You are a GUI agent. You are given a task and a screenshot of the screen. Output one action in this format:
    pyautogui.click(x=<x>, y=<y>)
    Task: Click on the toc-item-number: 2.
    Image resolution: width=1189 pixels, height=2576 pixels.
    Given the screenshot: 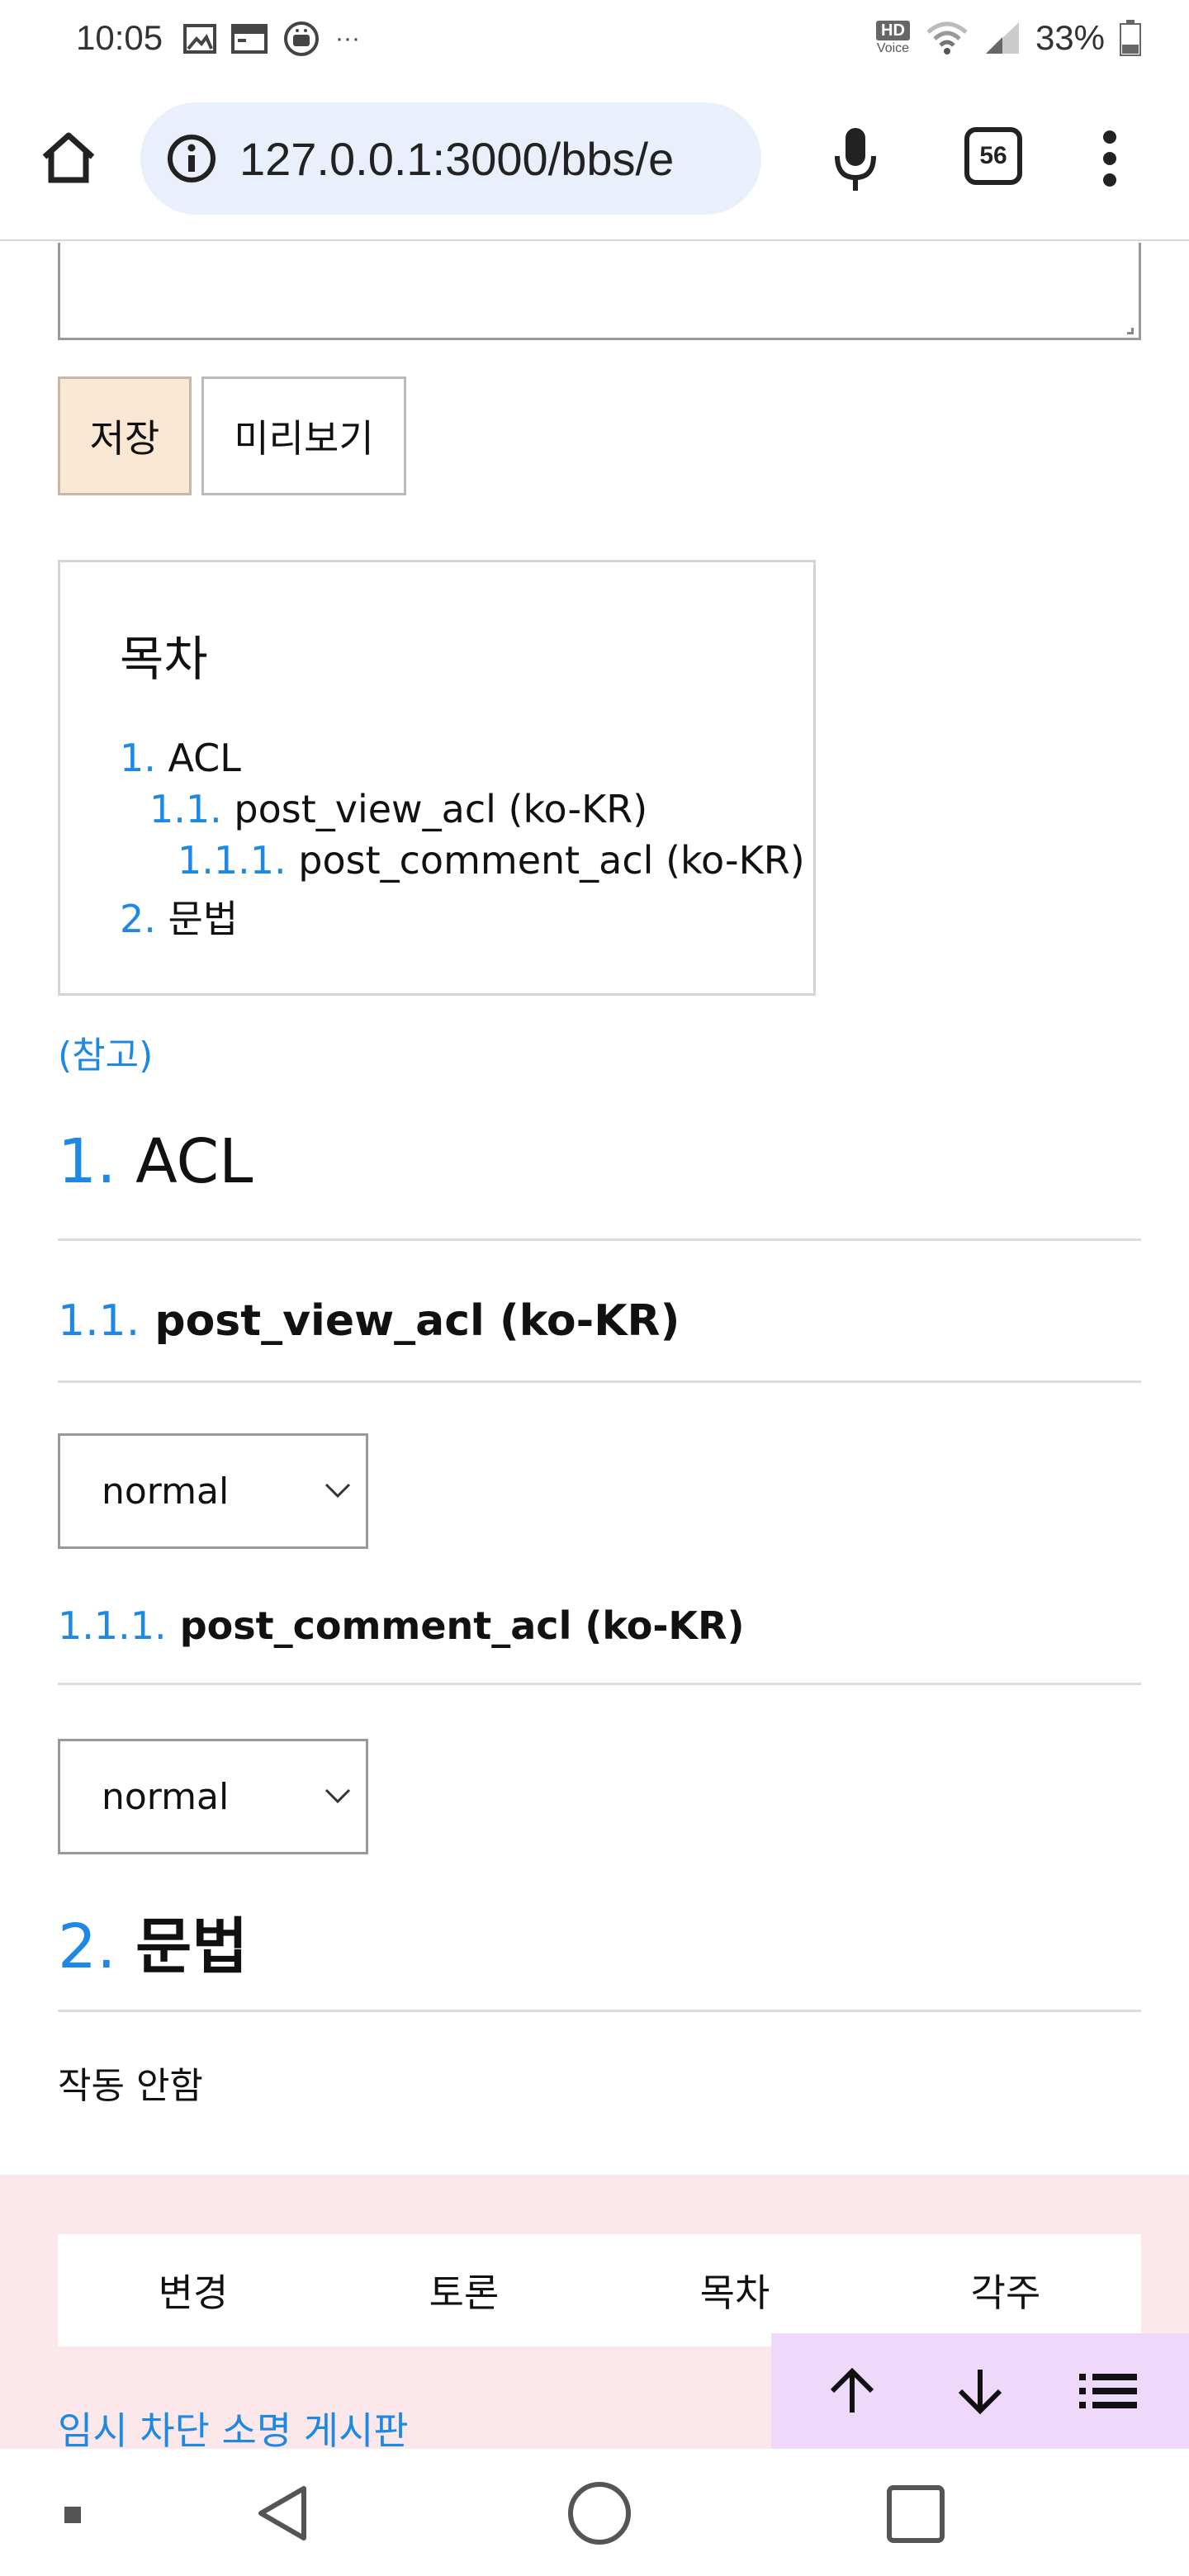 What is the action you would take?
    pyautogui.click(x=138, y=919)
    